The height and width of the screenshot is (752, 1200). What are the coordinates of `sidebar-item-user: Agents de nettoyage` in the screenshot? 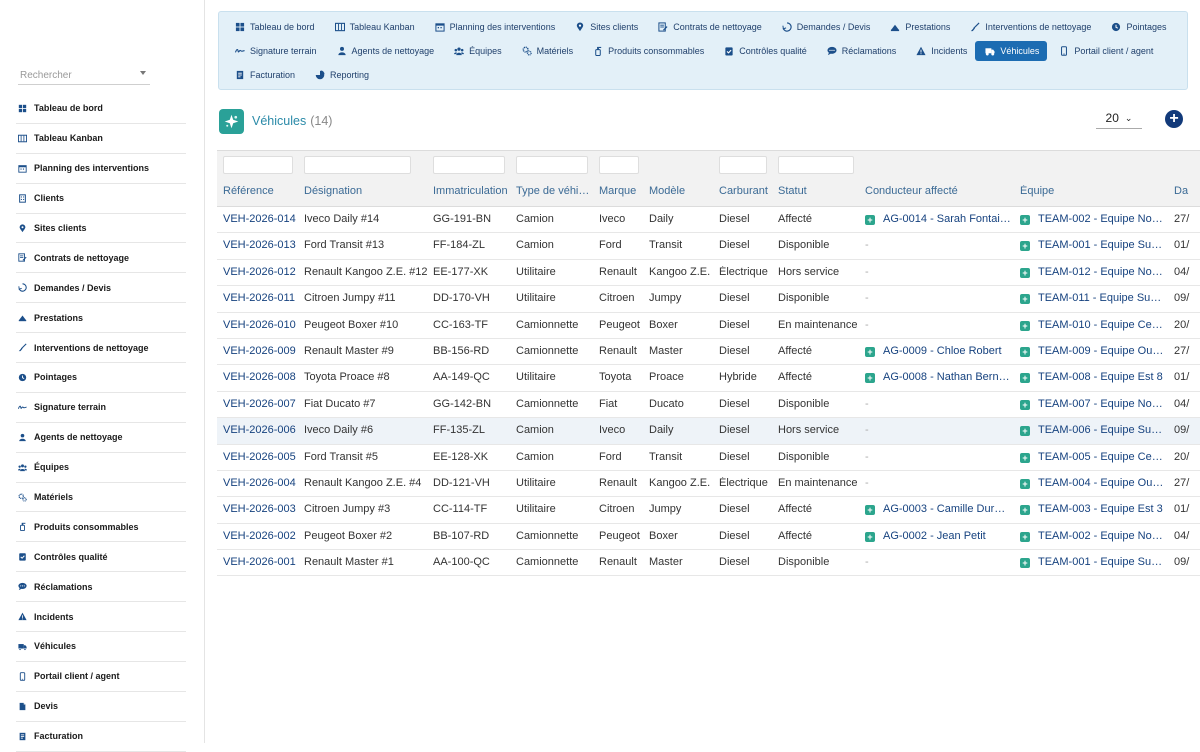 It's located at (101, 438).